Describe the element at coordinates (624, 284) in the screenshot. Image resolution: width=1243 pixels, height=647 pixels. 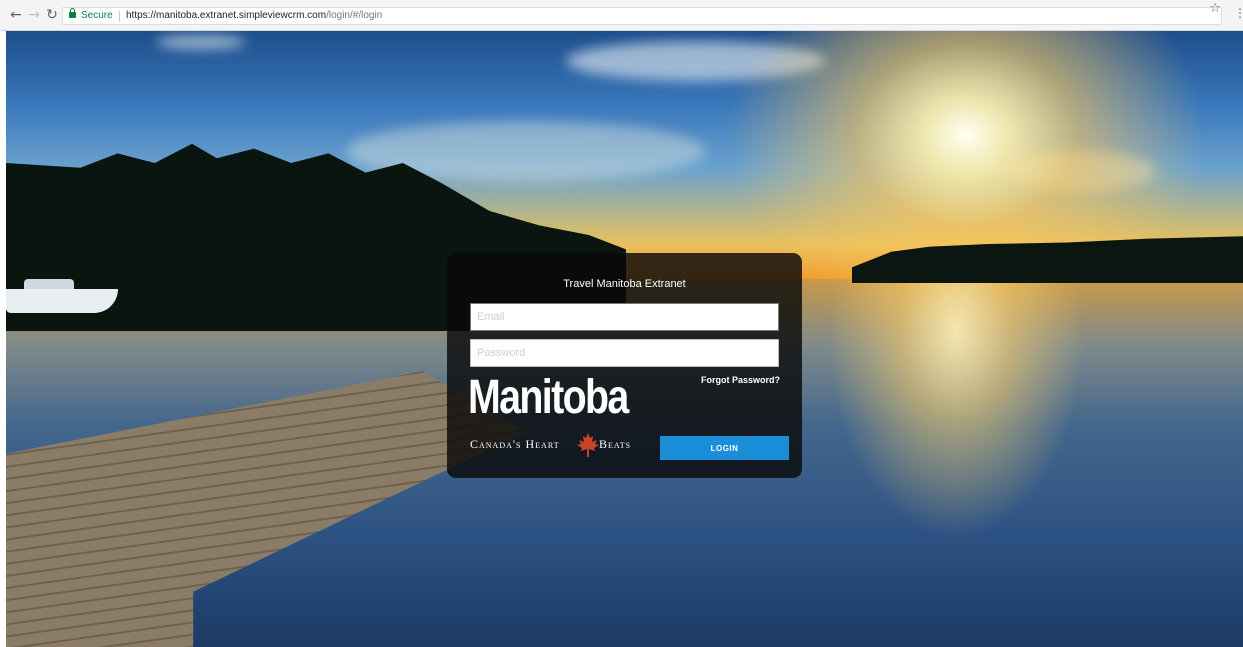
I see `login-title: Travel Manitoba Extranet` at that location.